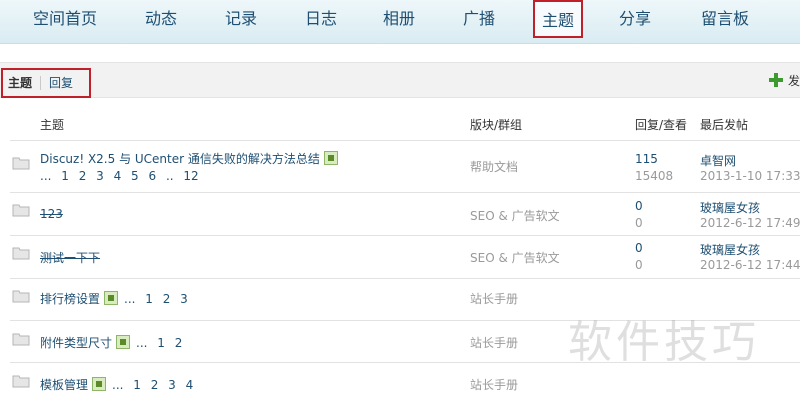  I want to click on thread-pages: ... 1 2 3 4, so click(152, 385).